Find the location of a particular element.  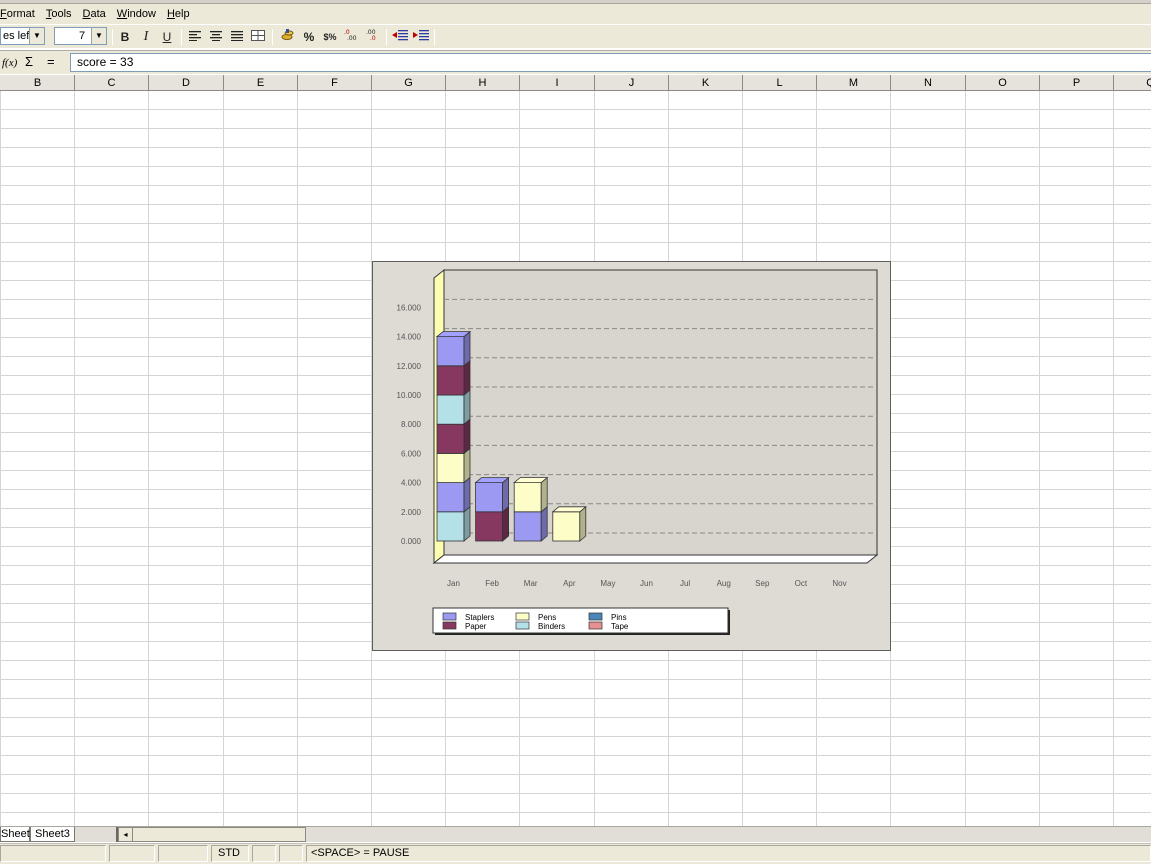

delete-decimal-button: .00.0 is located at coordinates (372, 37).